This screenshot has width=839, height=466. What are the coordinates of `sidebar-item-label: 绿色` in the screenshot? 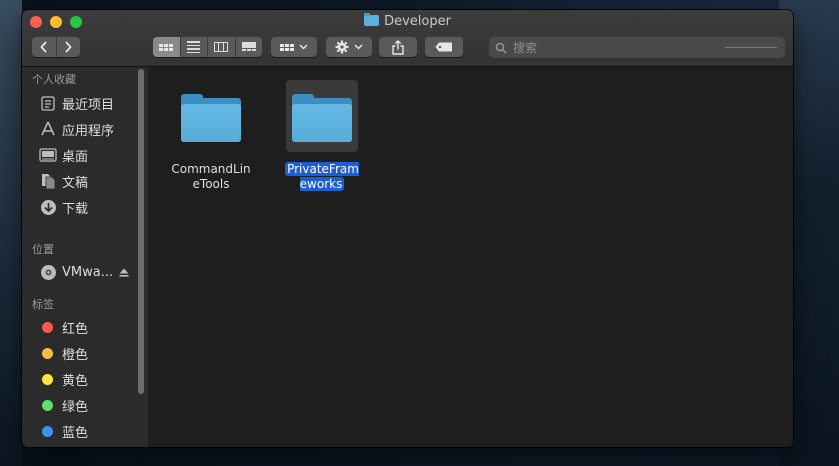 It's located at (75, 407).